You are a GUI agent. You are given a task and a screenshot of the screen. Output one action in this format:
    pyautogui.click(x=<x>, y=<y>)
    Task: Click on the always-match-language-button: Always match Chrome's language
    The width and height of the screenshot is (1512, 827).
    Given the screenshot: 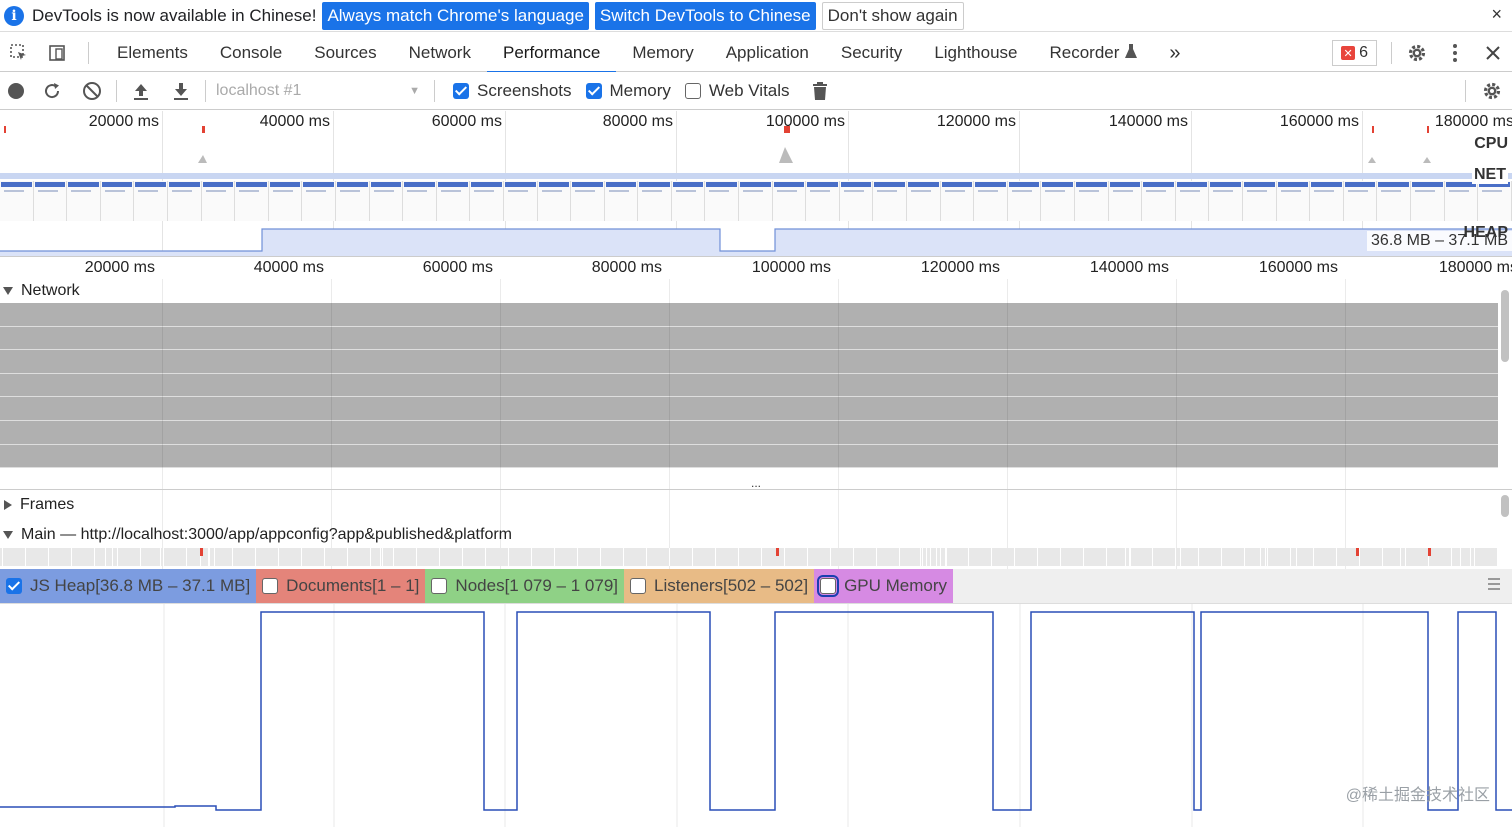 What is the action you would take?
    pyautogui.click(x=455, y=15)
    